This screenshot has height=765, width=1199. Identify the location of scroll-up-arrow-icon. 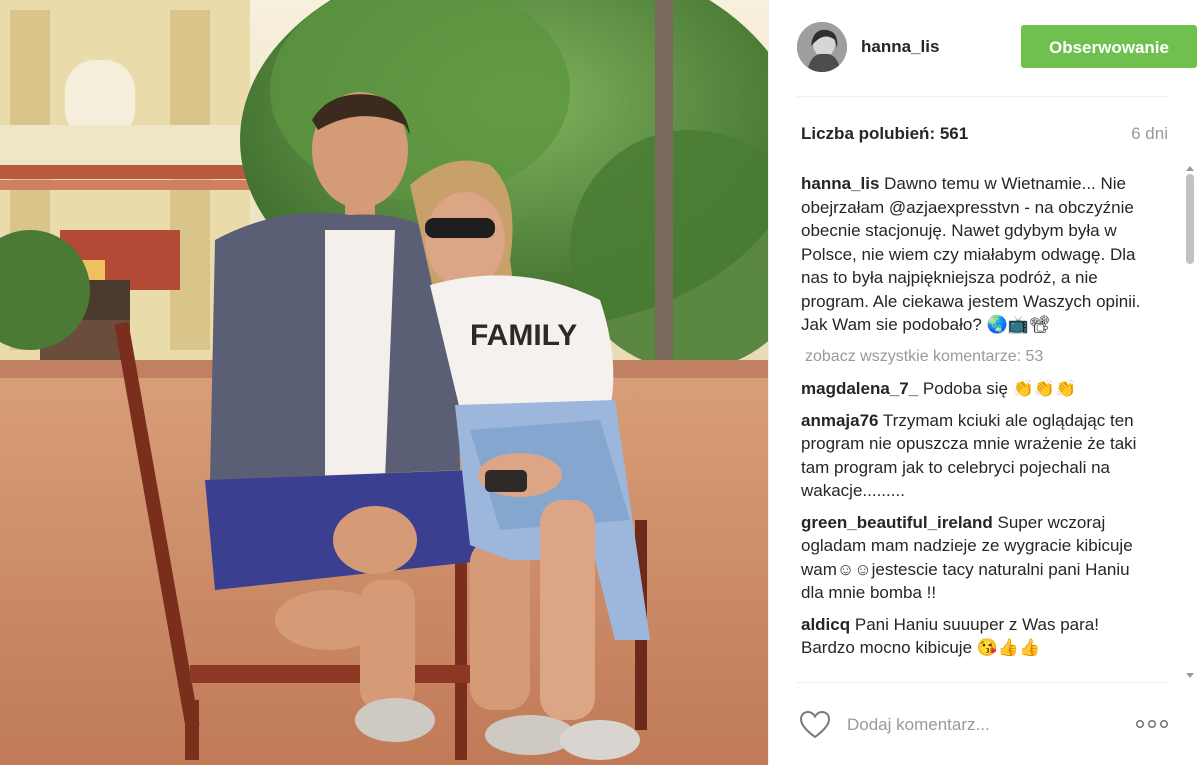
(1190, 168).